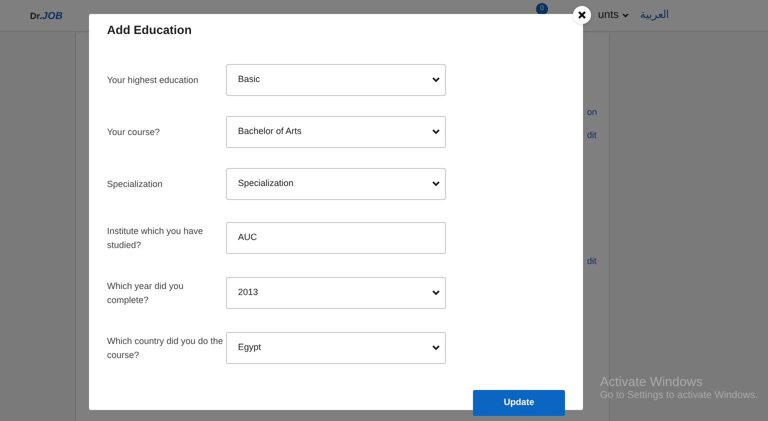  I want to click on close-icon, so click(582, 15).